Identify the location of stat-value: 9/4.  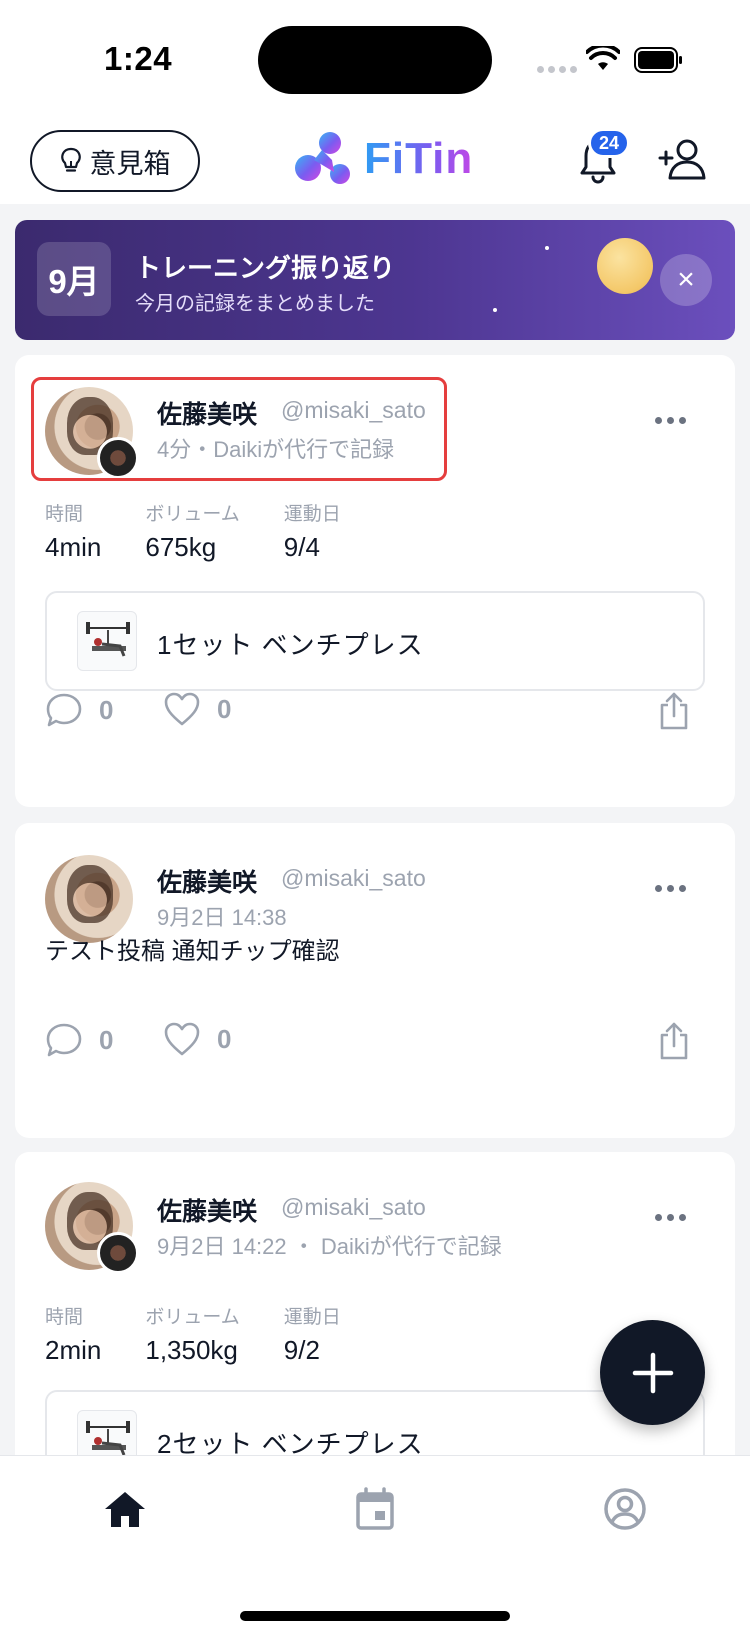
(301, 547).